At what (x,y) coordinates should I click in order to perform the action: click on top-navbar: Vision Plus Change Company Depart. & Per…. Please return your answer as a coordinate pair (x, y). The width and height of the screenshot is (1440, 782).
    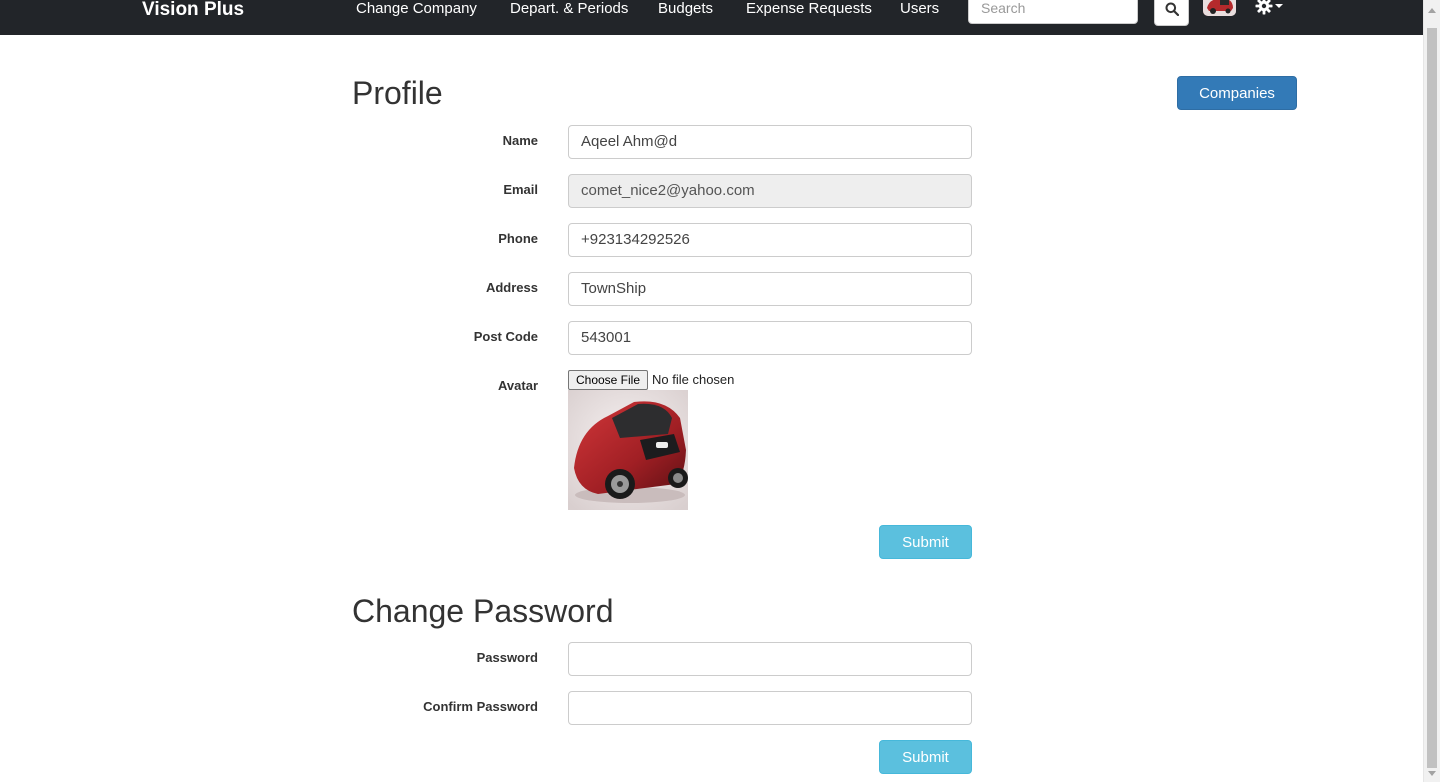
    Looking at the image, I should click on (711, 17).